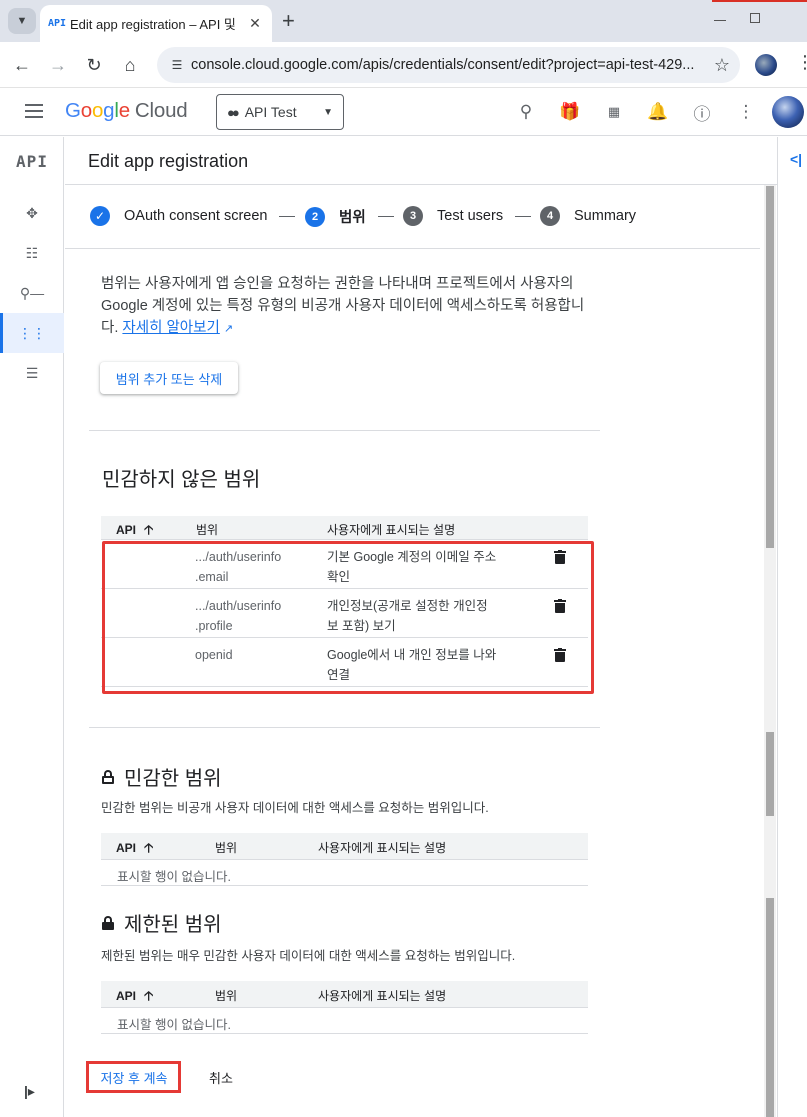  I want to click on step-scopes: 2 범위, so click(335, 216).